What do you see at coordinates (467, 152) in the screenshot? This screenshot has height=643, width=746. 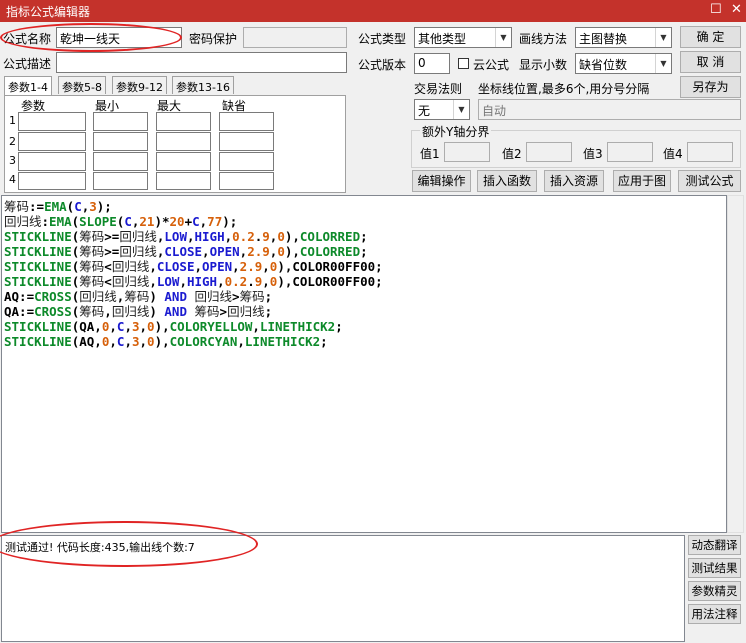 I see `extra-y-value1-input` at bounding box center [467, 152].